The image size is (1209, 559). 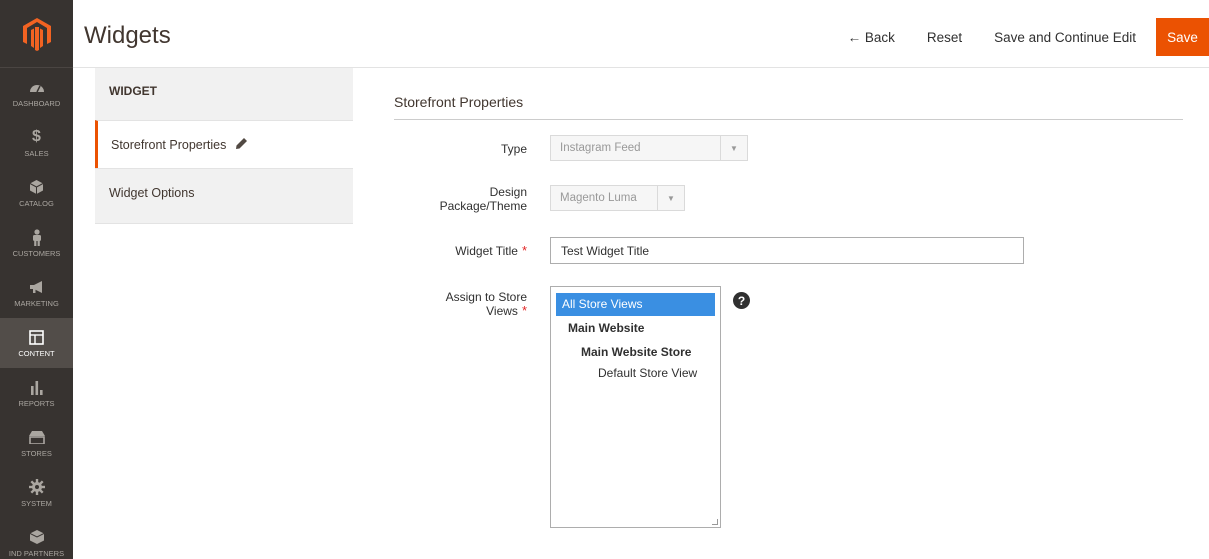 I want to click on nav-content: CONTENT, so click(x=36, y=343).